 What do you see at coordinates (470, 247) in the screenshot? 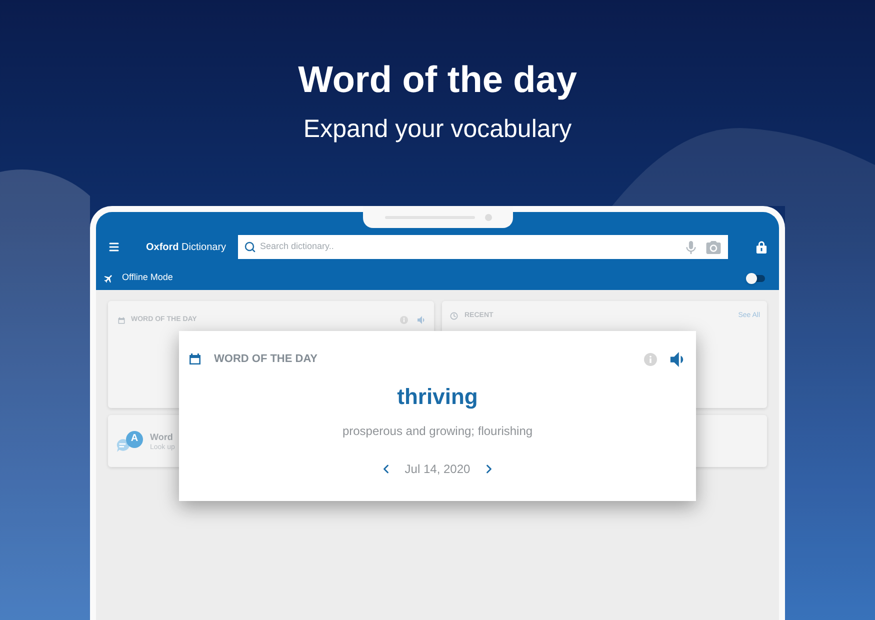
I see `search-input: Search dictionary..` at bounding box center [470, 247].